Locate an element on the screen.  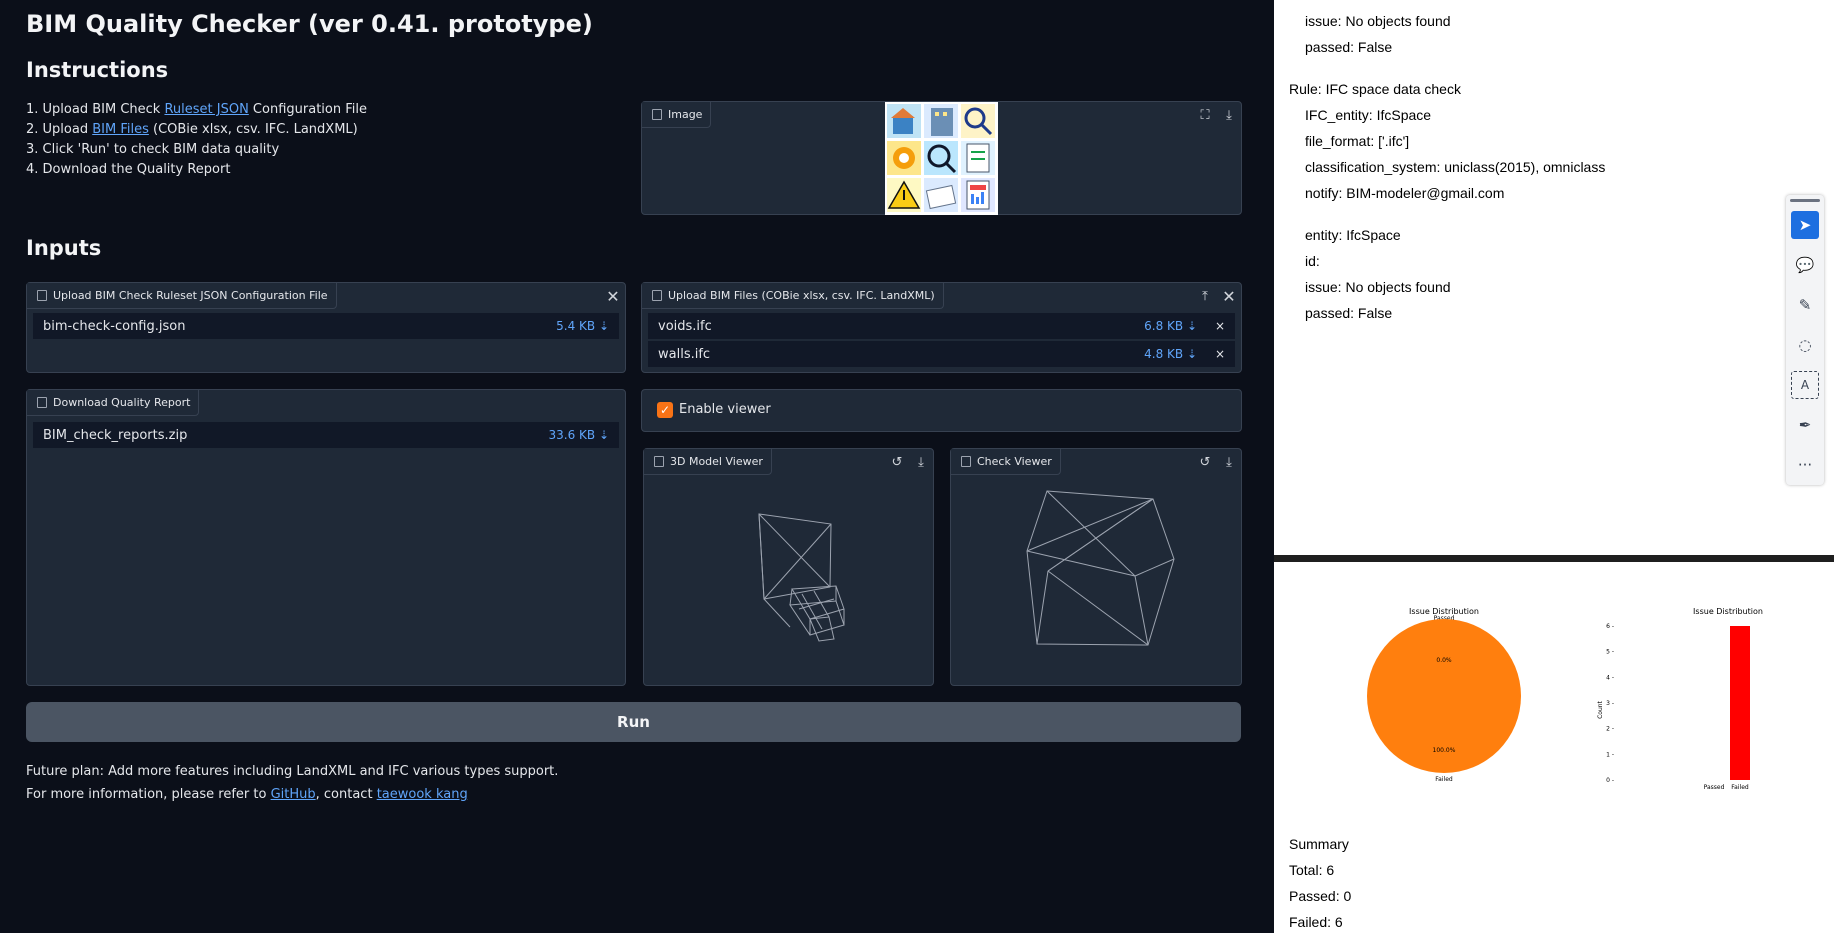
file-name: bim-check-config.json is located at coordinates (114, 326).